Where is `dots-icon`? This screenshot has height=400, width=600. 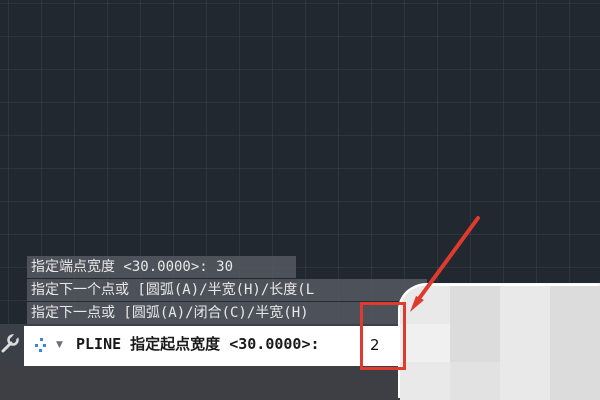 dots-icon is located at coordinates (40, 345).